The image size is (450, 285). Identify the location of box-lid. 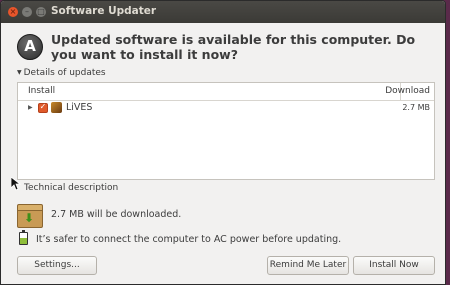
(30, 207).